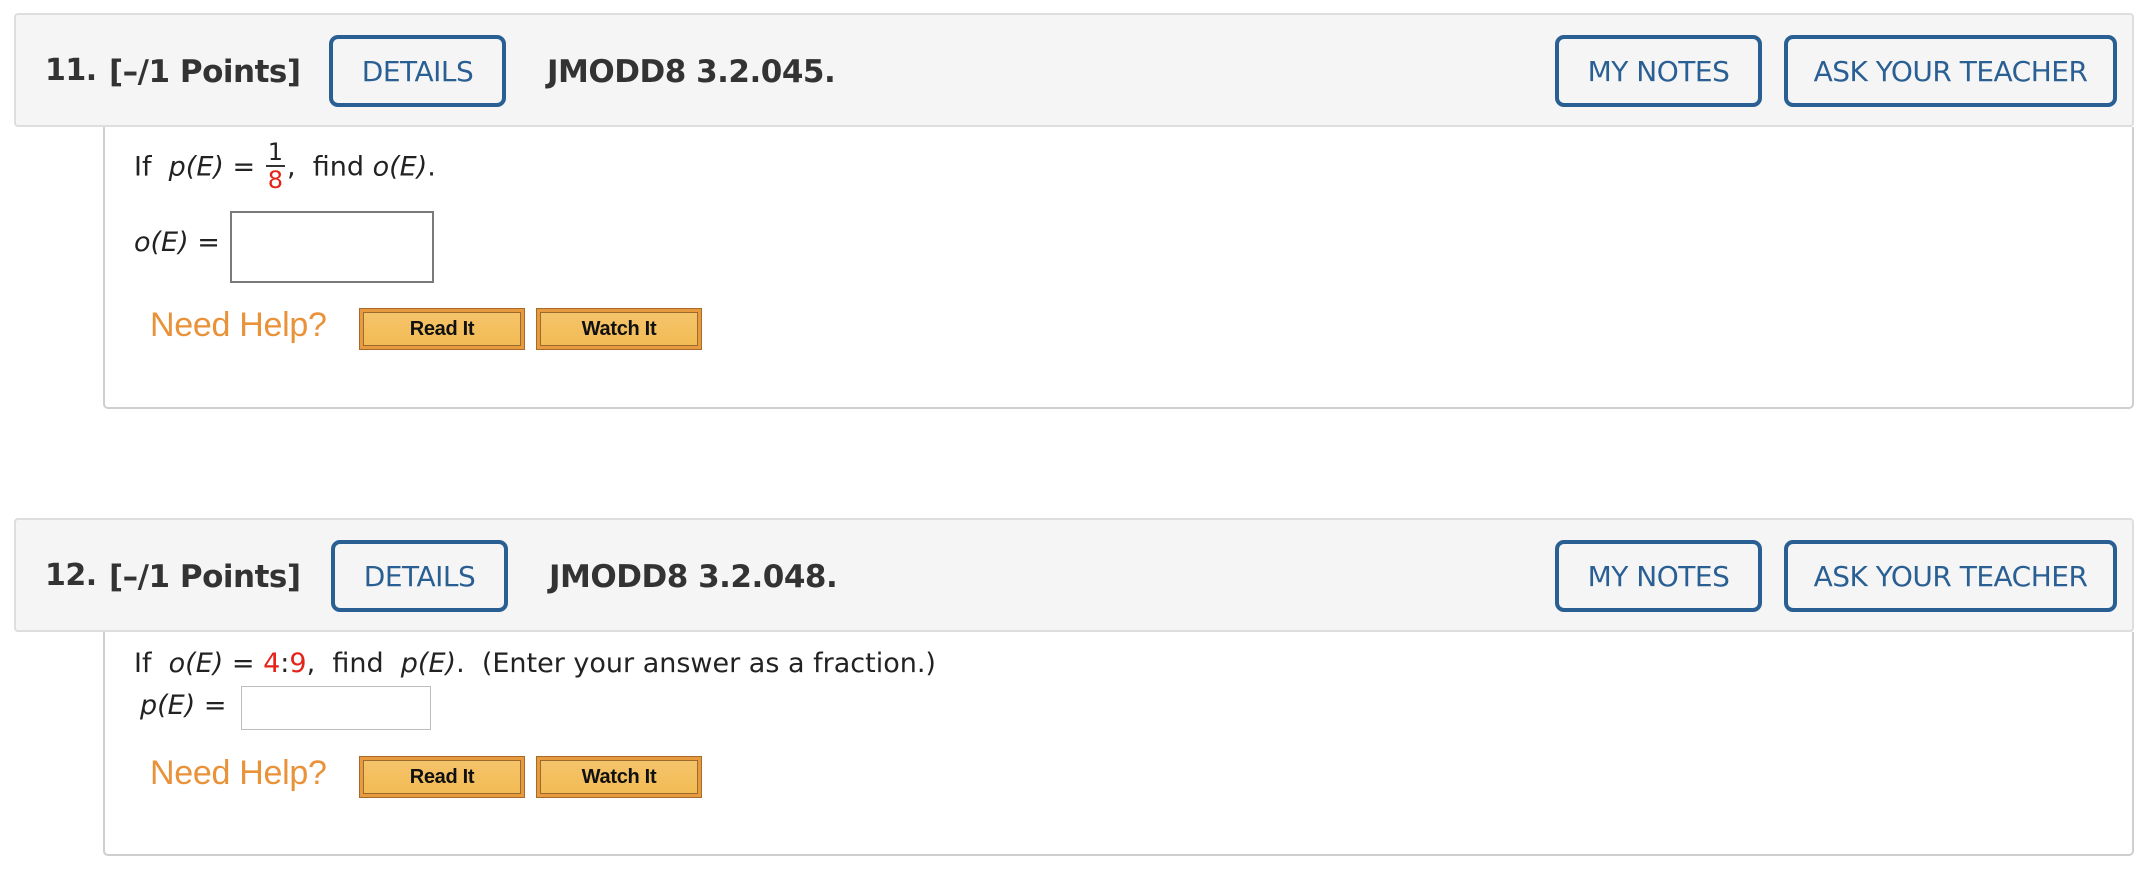 The width and height of the screenshot is (2152, 890). Describe the element at coordinates (71, 70) in the screenshot. I see `question-number: 11.` at that location.